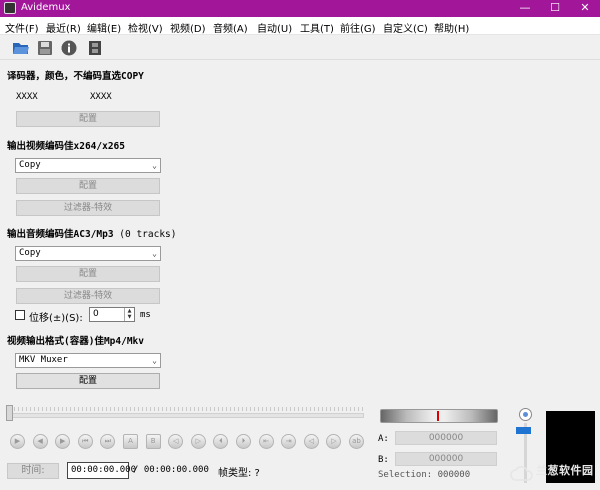  Describe the element at coordinates (45, 48) in the screenshot. I see `save-icon` at that location.